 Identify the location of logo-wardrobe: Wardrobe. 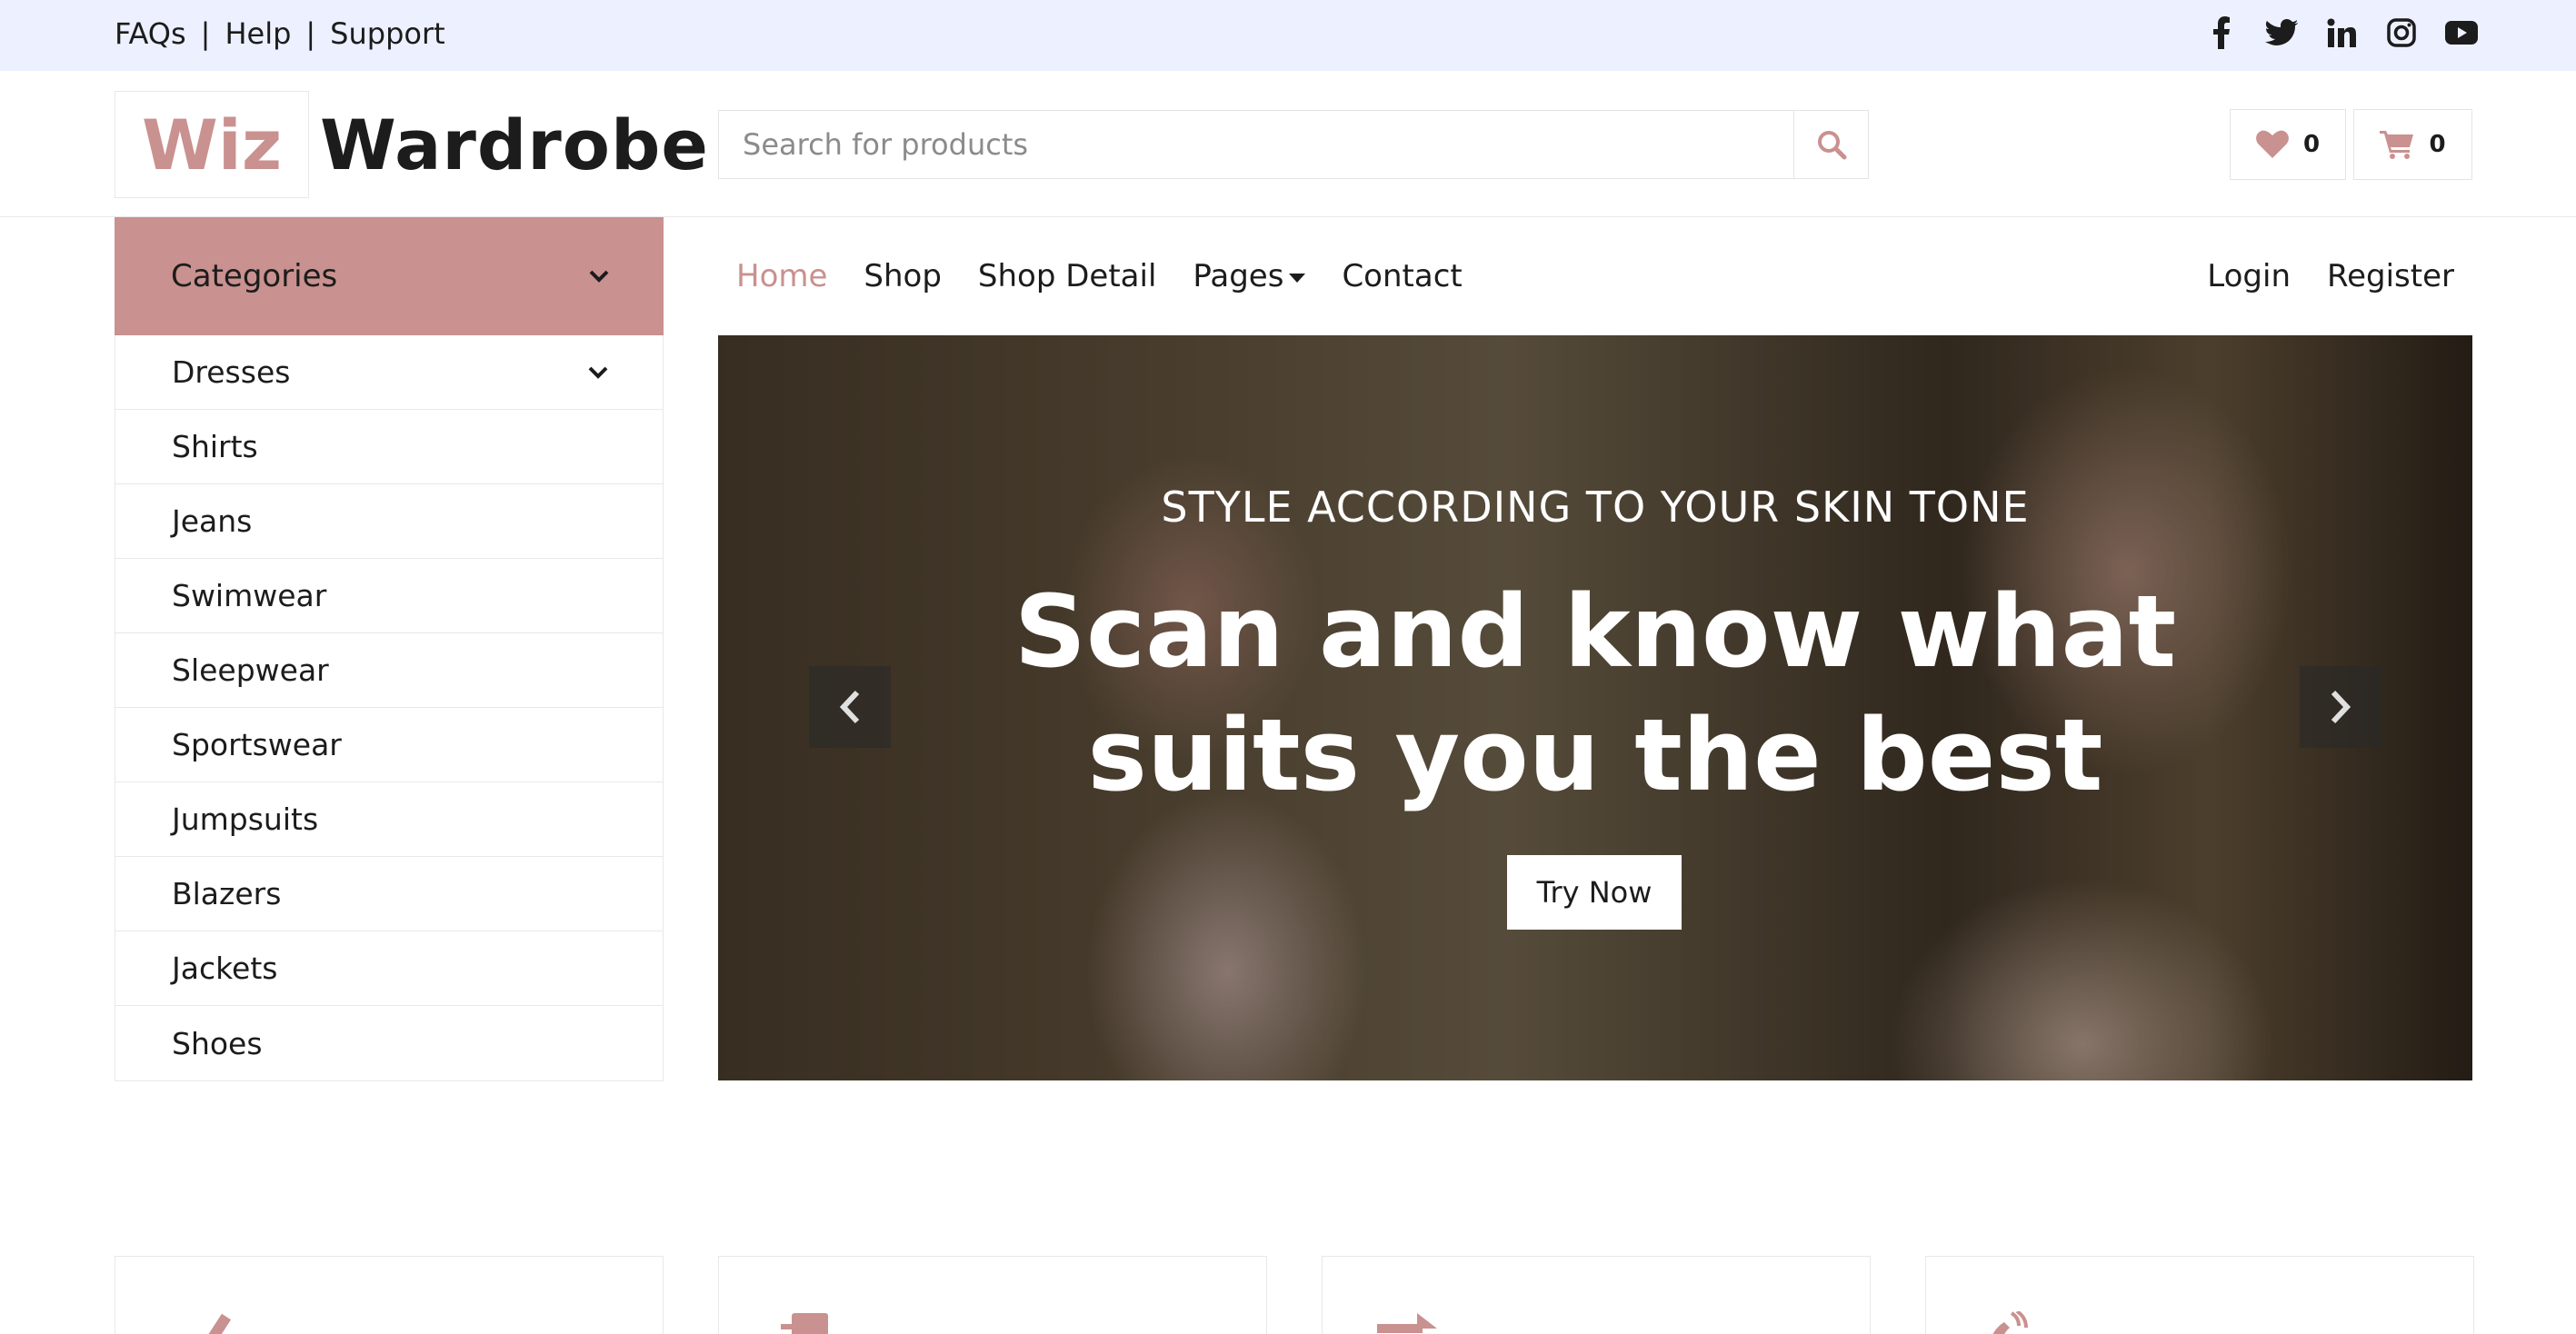
(514, 144).